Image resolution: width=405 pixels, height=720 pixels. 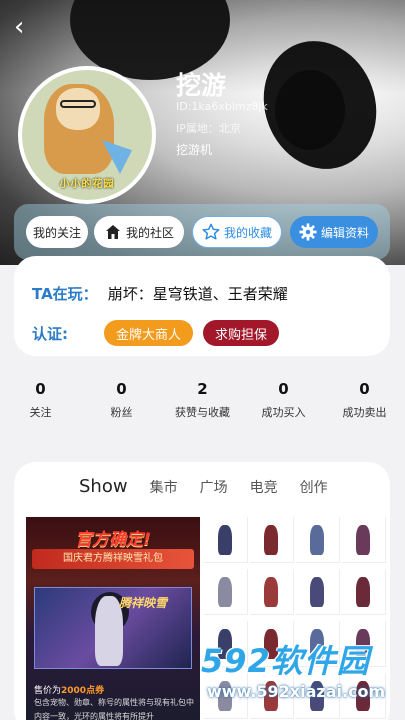 I want to click on profile-id: ID:1ka6xblmz8jk, so click(x=222, y=106).